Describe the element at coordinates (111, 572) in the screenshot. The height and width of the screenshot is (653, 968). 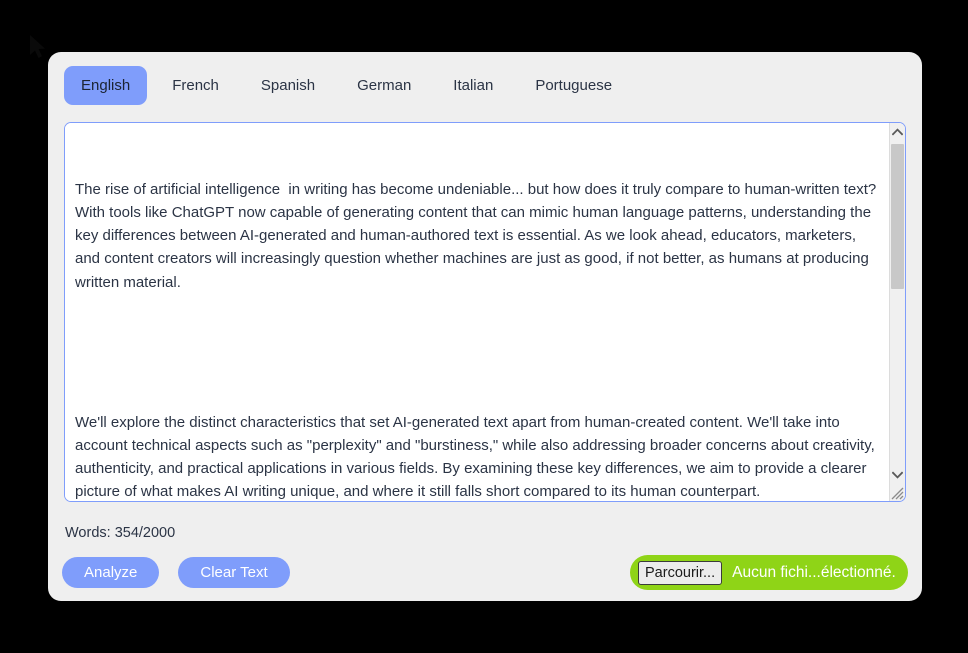
I see `analyze-button: Analyze` at that location.